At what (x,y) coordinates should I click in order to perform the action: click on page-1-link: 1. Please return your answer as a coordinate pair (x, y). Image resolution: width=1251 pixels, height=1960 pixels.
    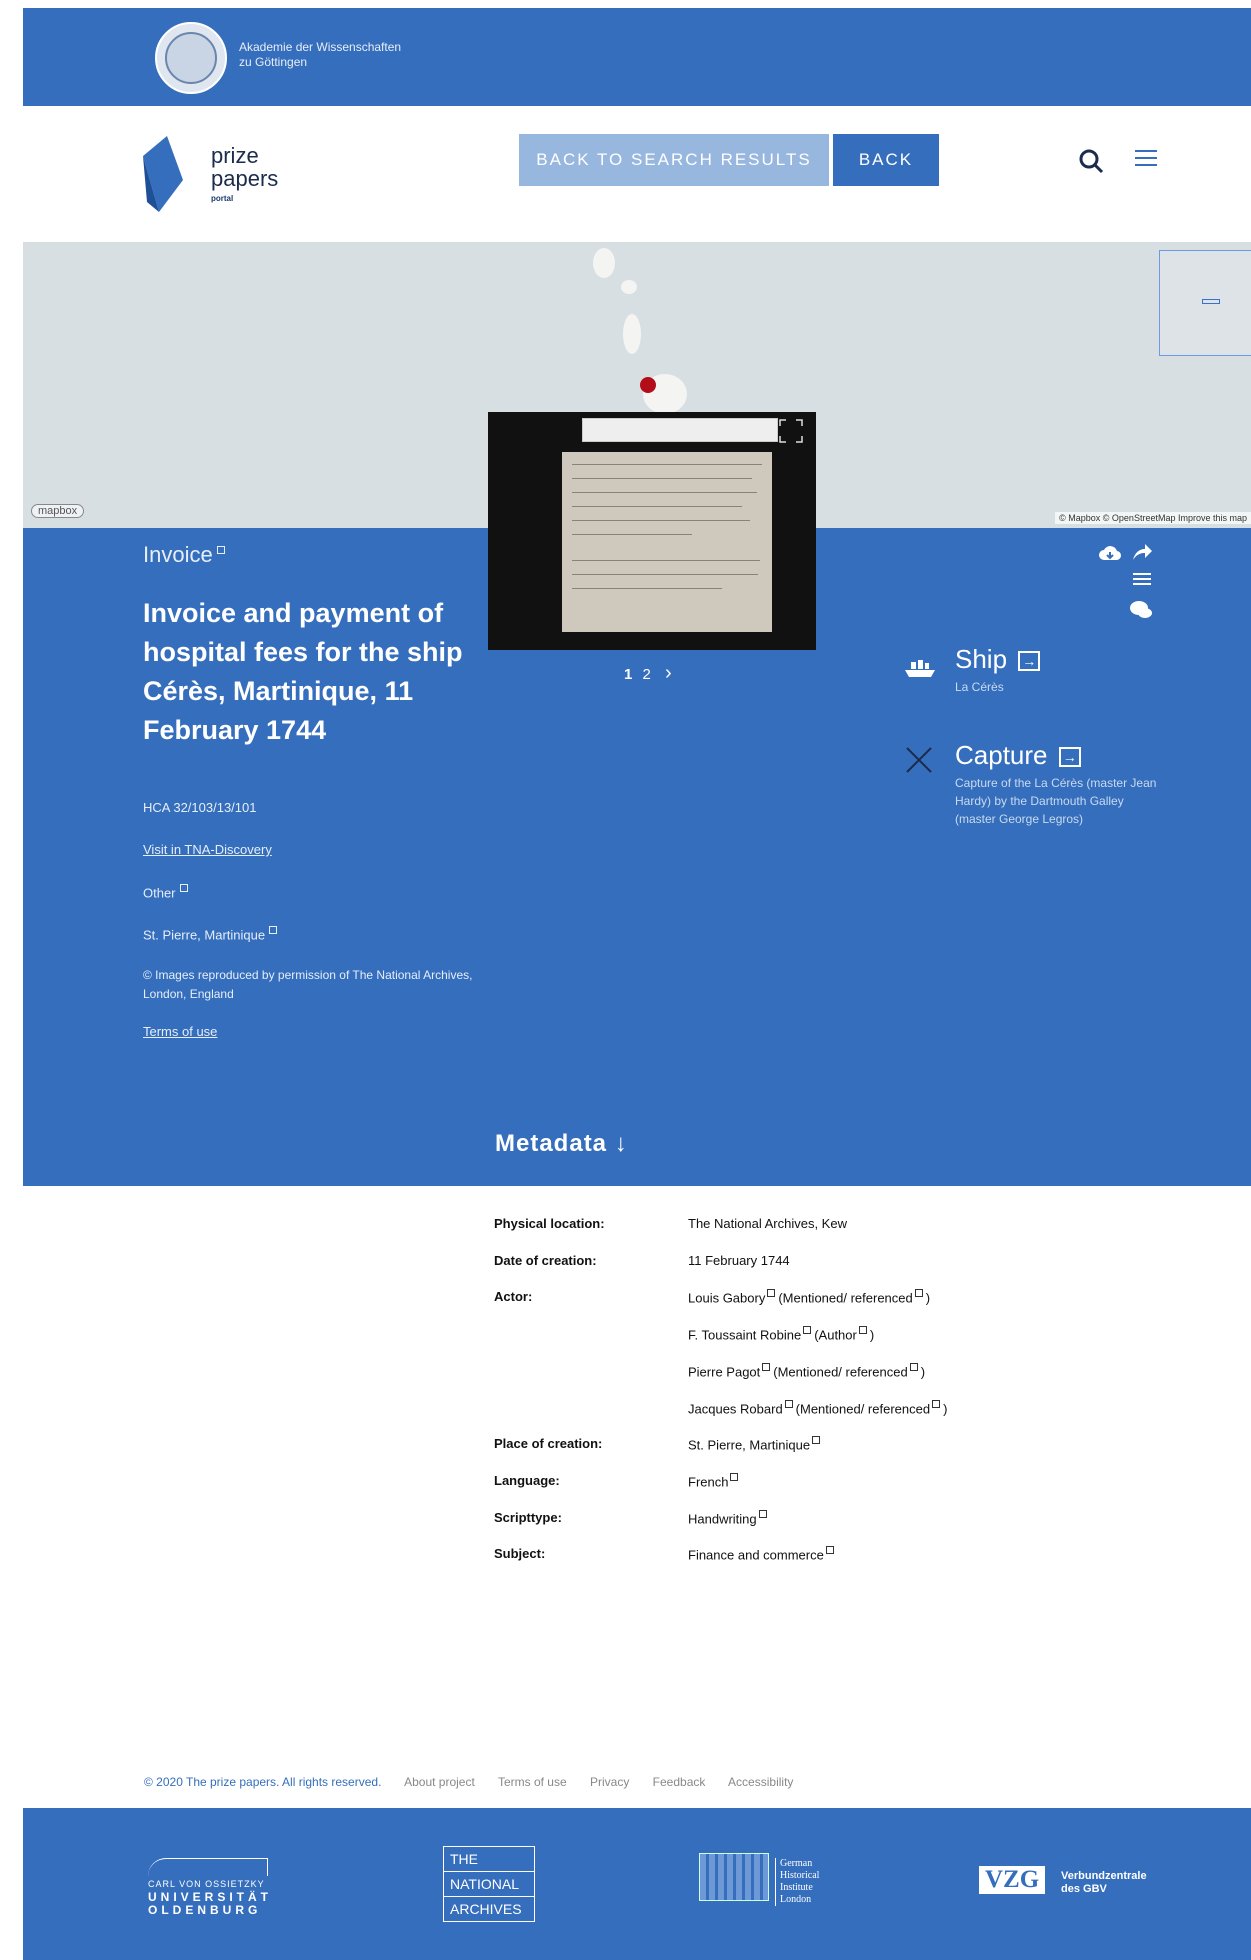
    Looking at the image, I should click on (628, 674).